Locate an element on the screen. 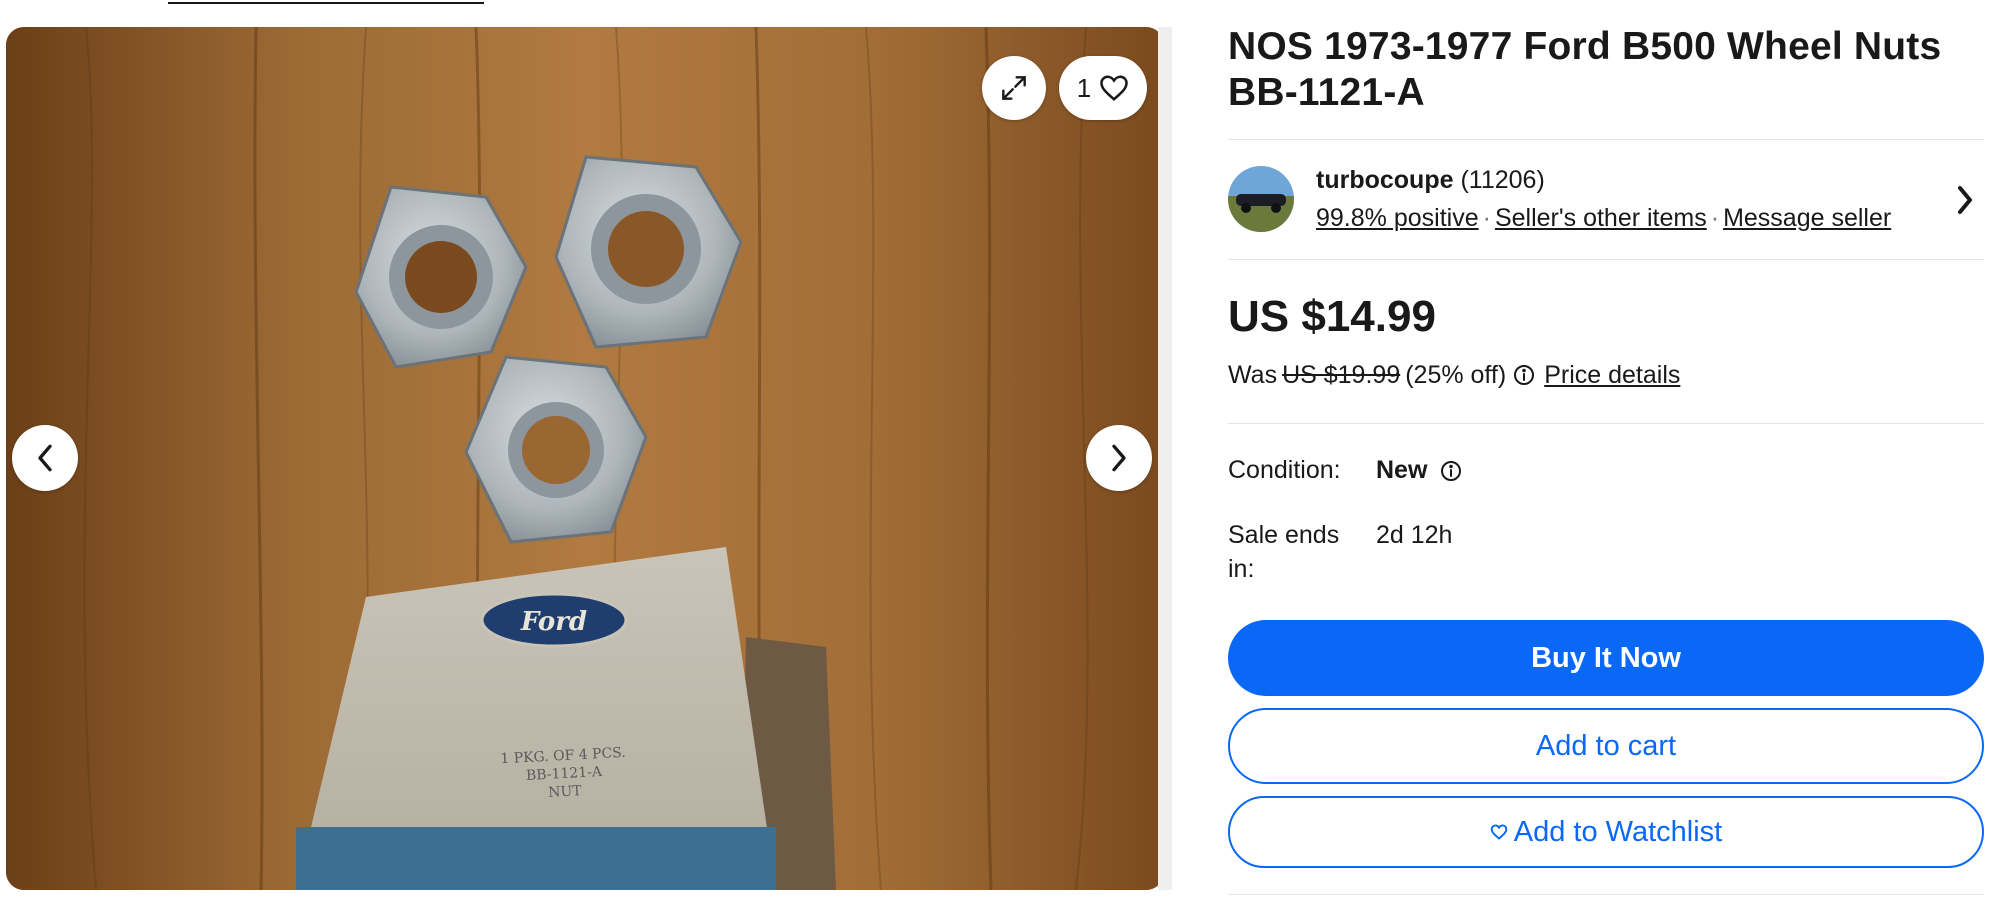 The height and width of the screenshot is (897, 1996). expand-icon is located at coordinates (1014, 88).